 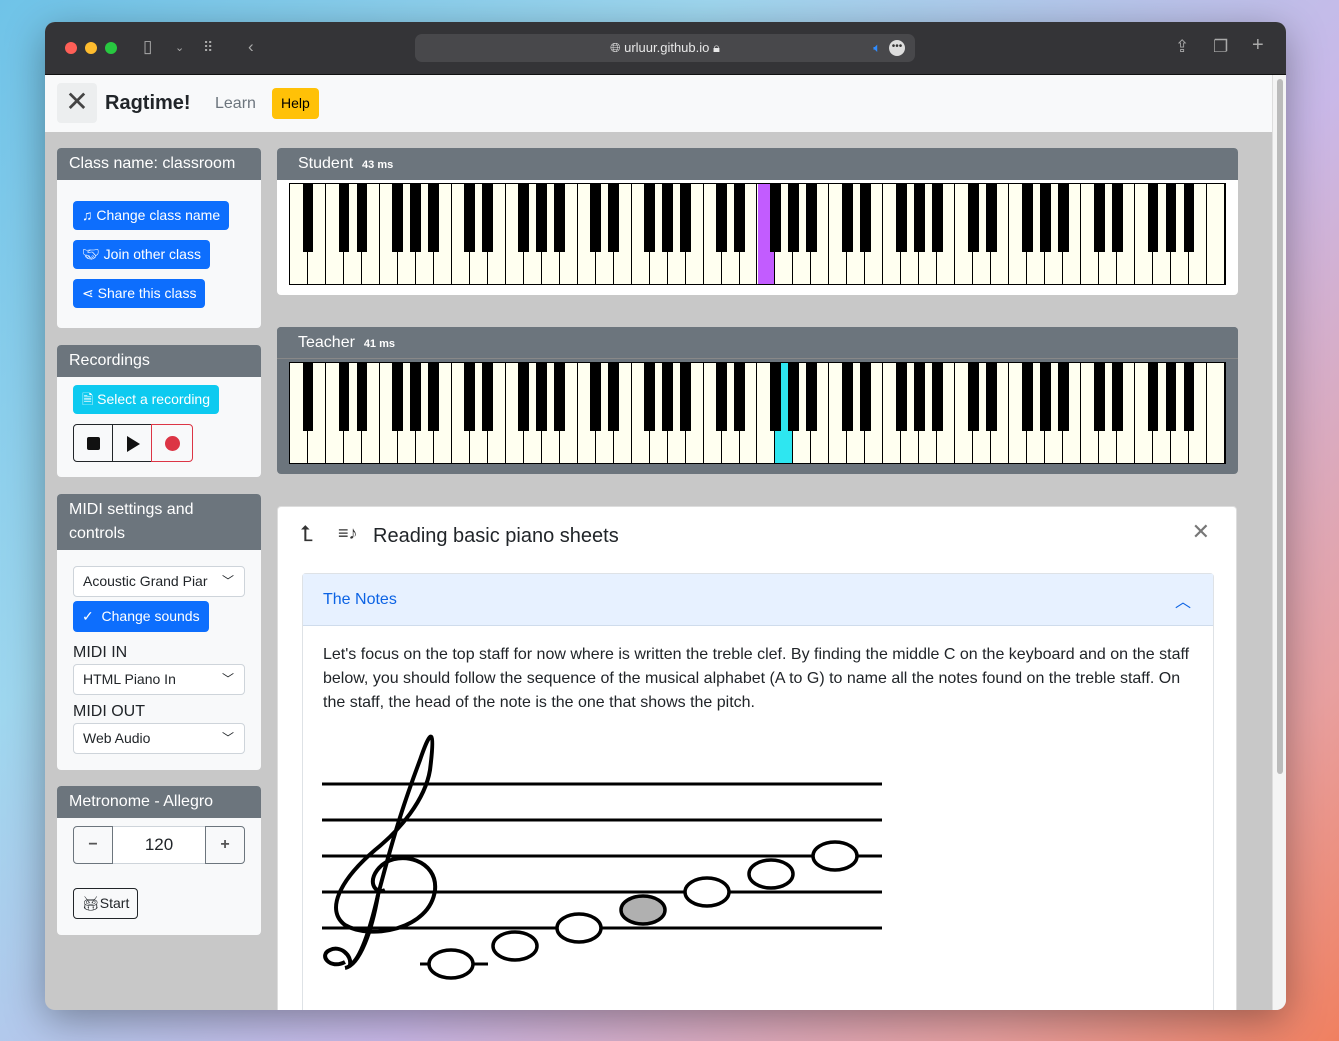 What do you see at coordinates (515, 946) in the screenshot?
I see `note-D4` at bounding box center [515, 946].